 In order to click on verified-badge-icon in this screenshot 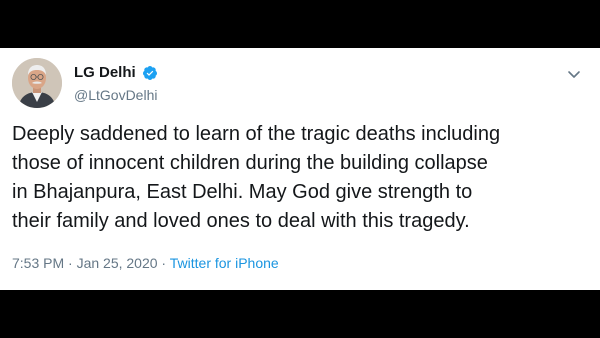, I will do `click(150, 73)`.